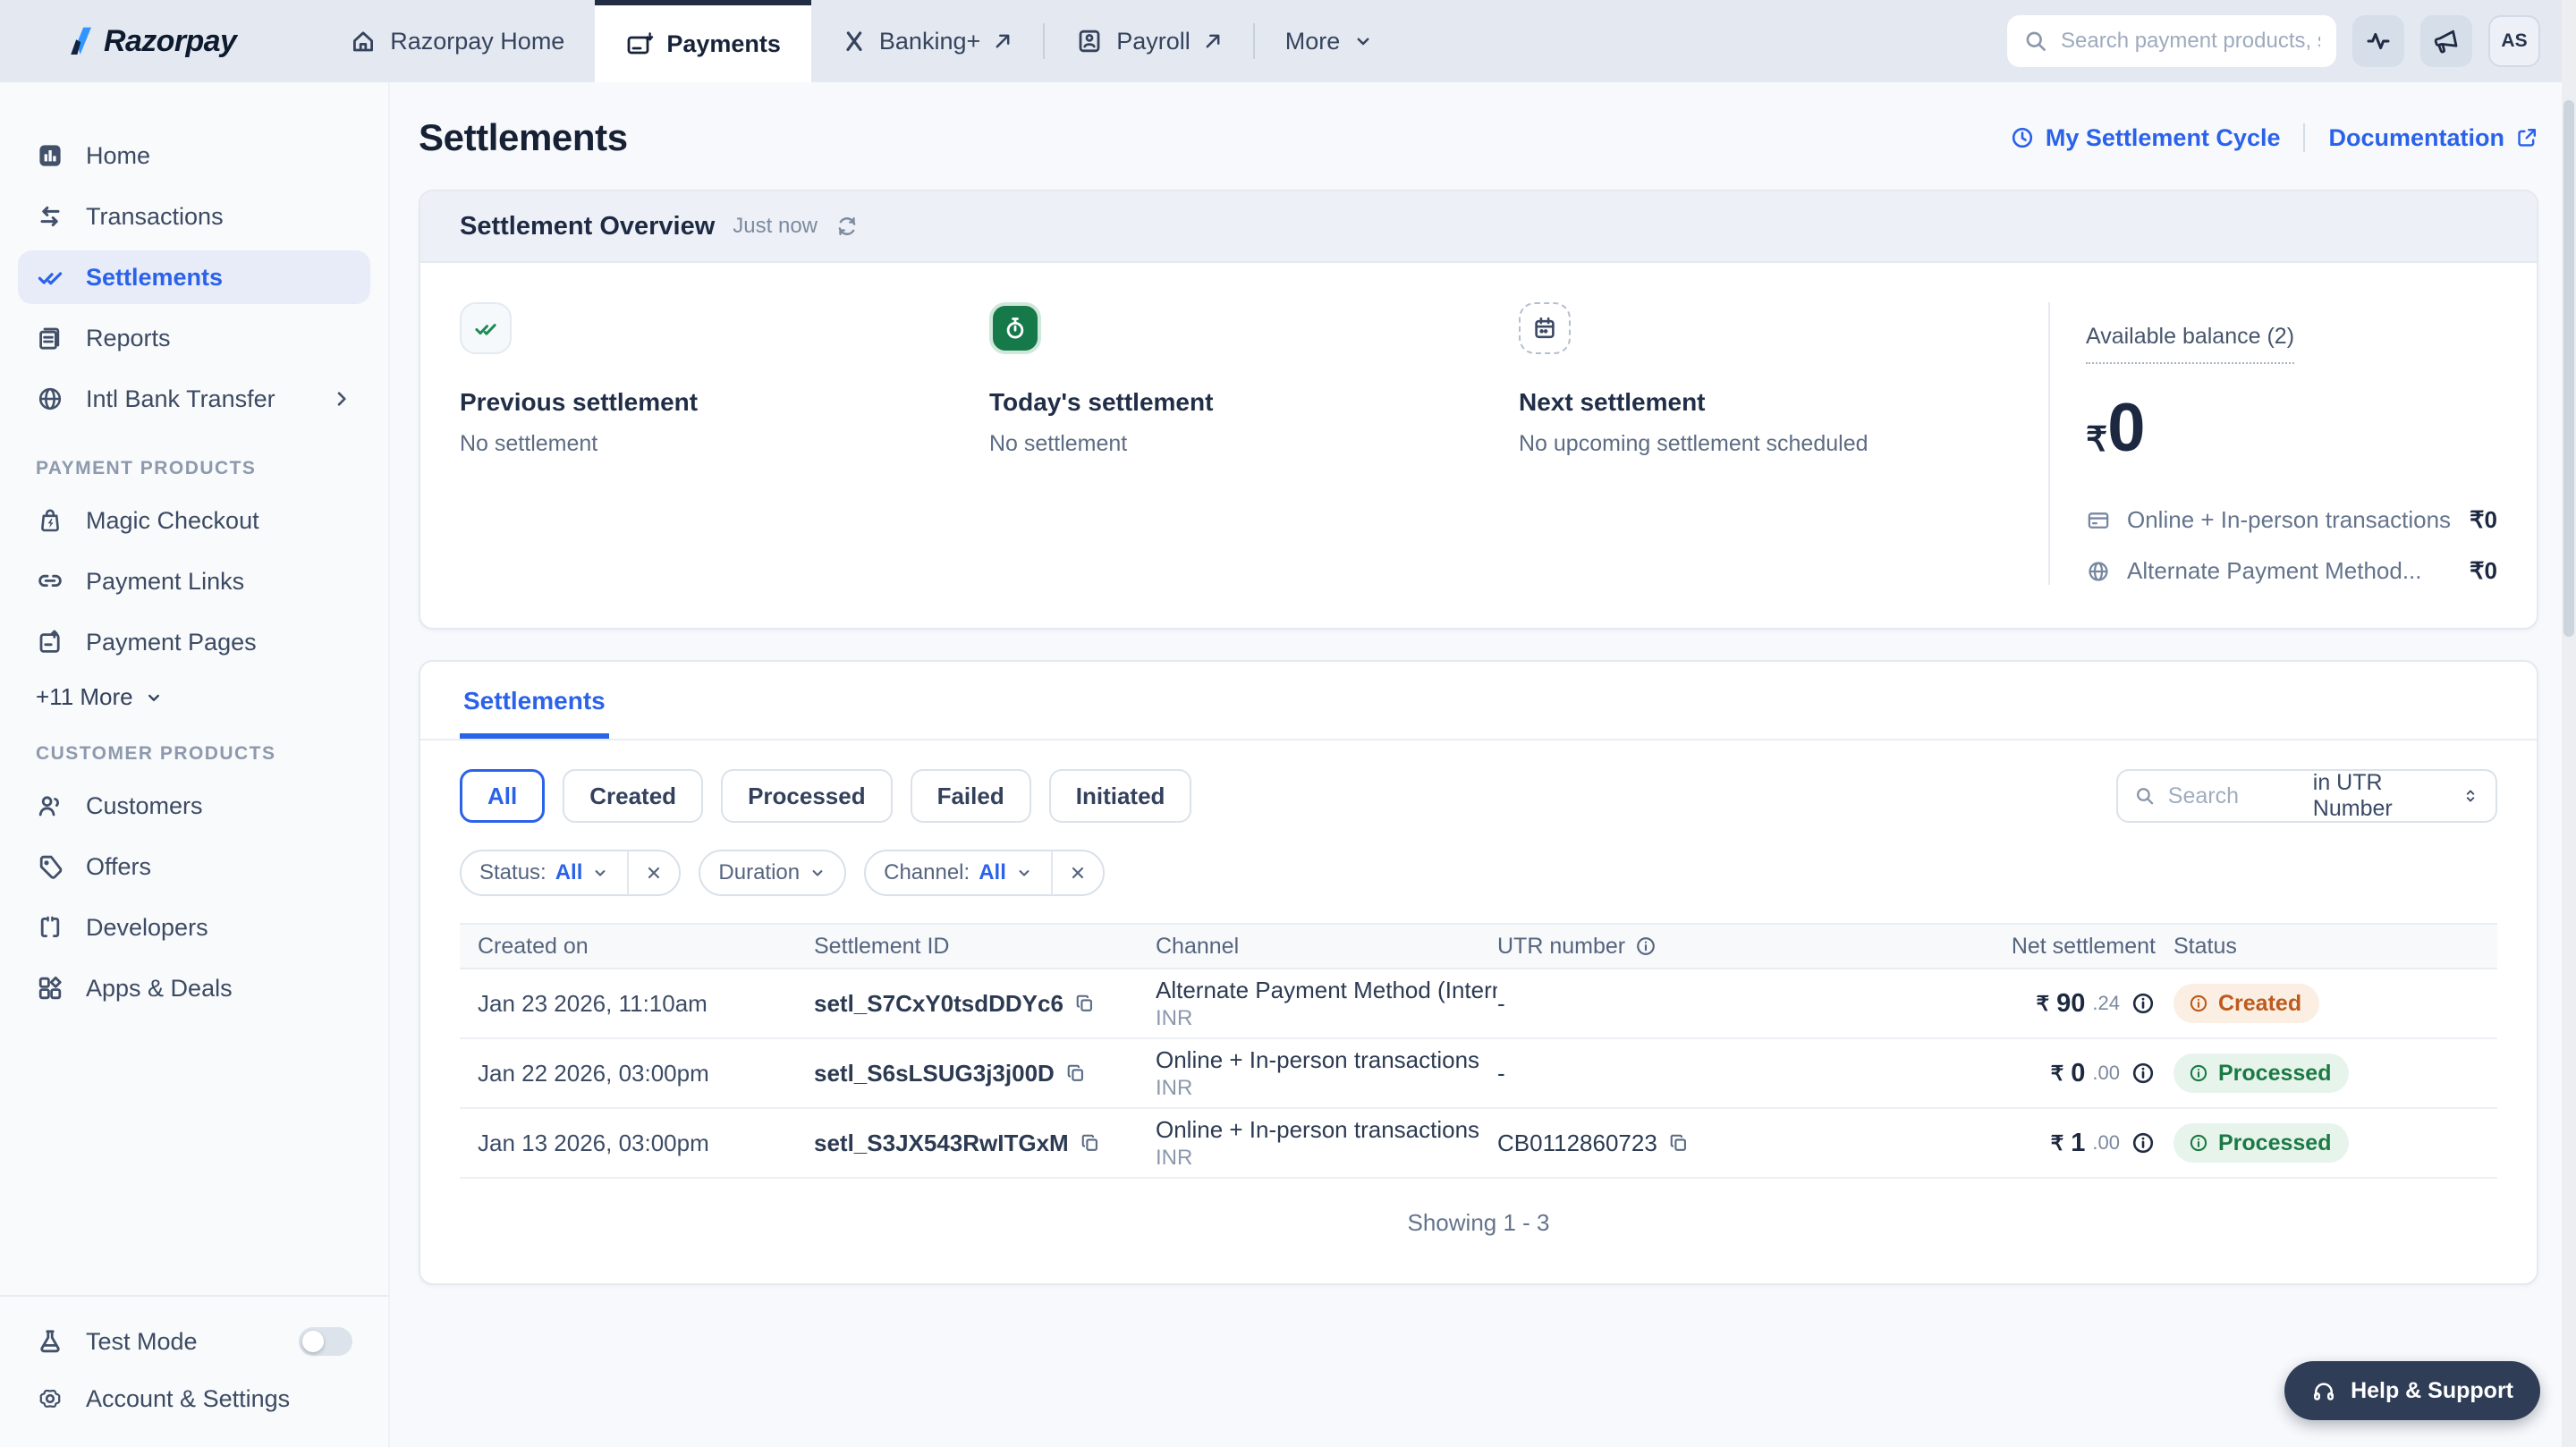  I want to click on balance-row-label: Online + In-person transactions, so click(2289, 519).